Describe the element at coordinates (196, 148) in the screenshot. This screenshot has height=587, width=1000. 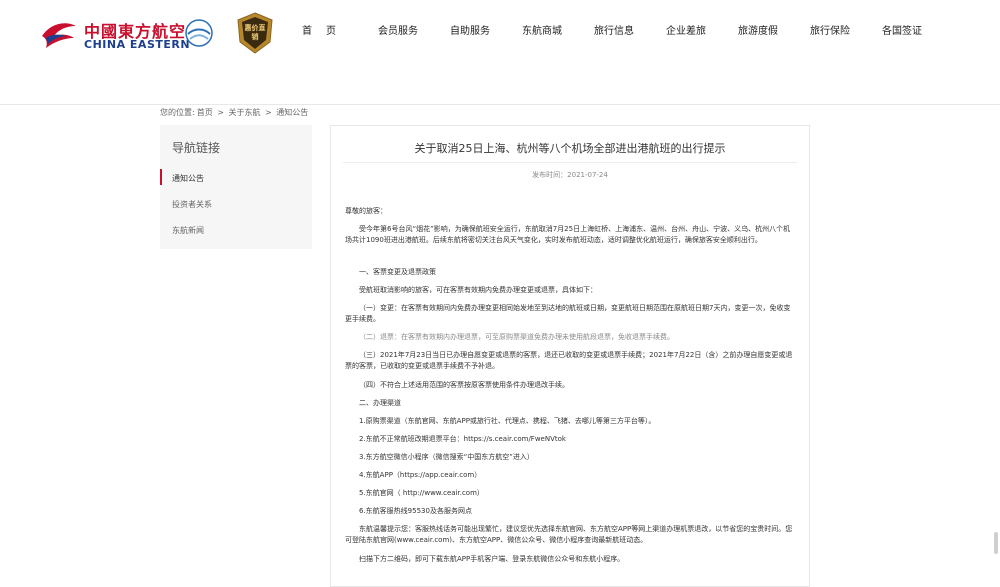
I see `sidebar-title: 导航链接` at that location.